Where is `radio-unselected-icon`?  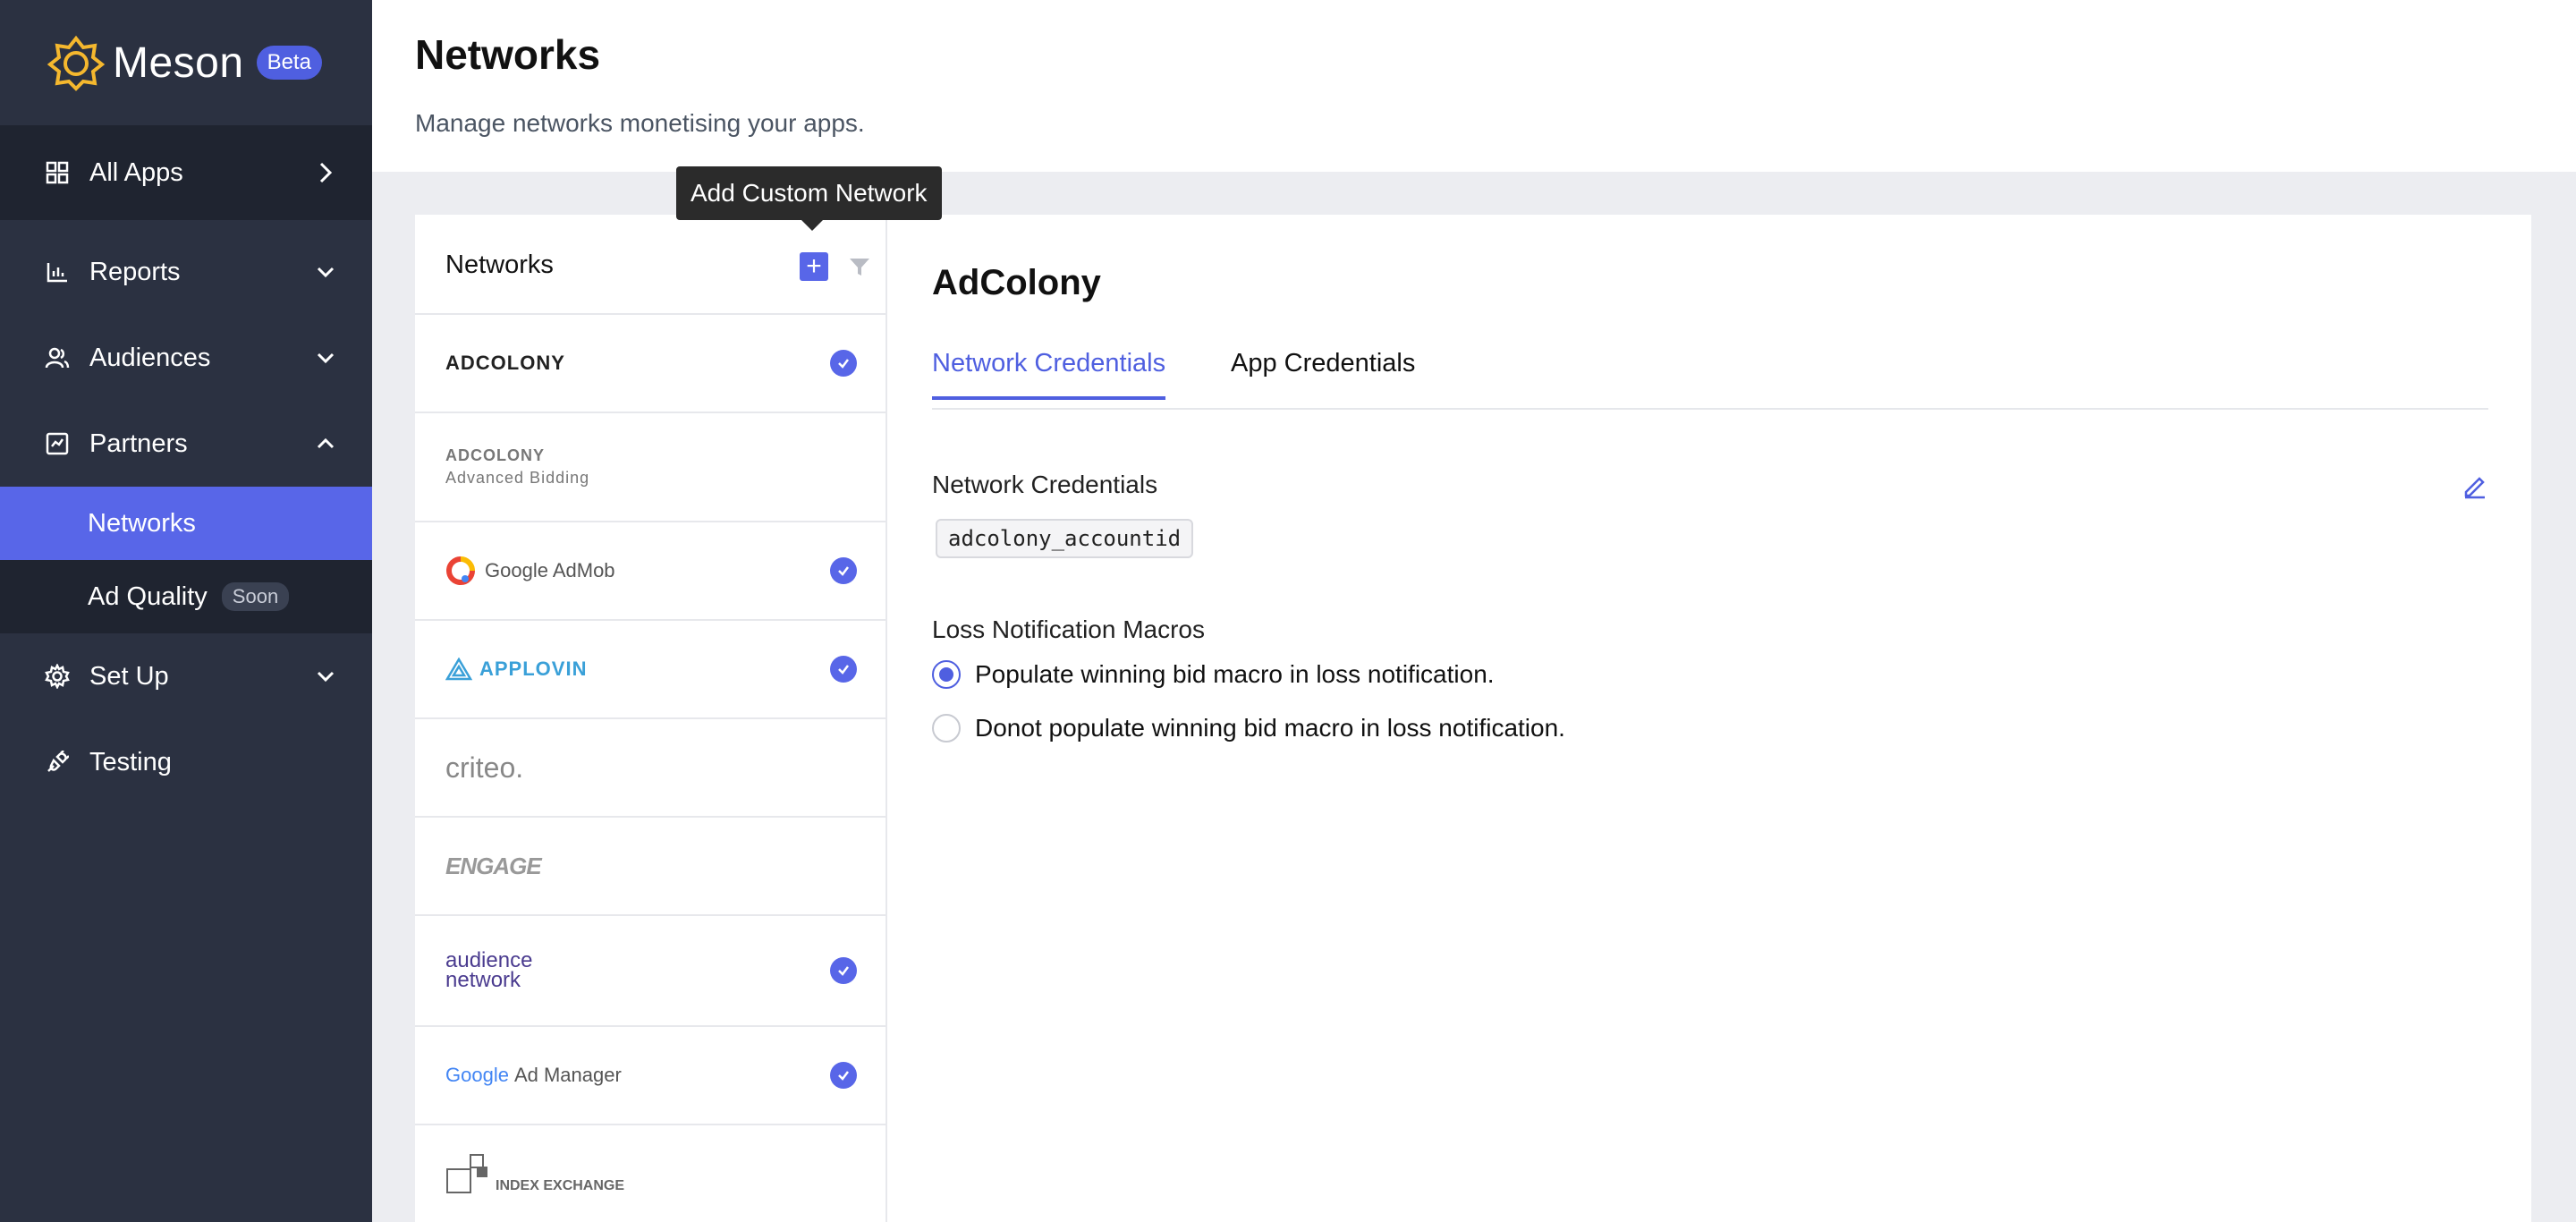 radio-unselected-icon is located at coordinates (946, 728).